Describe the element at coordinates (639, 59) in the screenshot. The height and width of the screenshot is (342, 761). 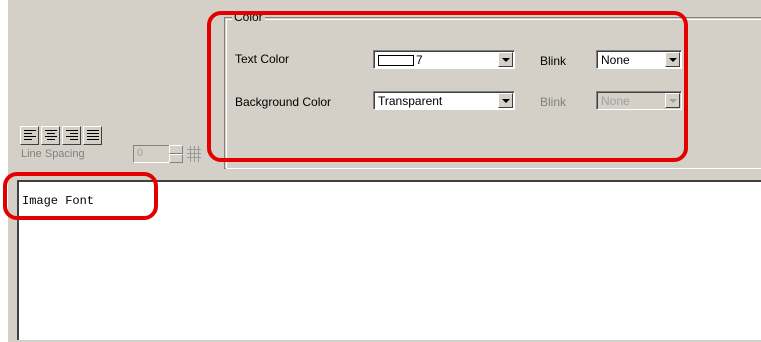
I see `blink-select: None` at that location.